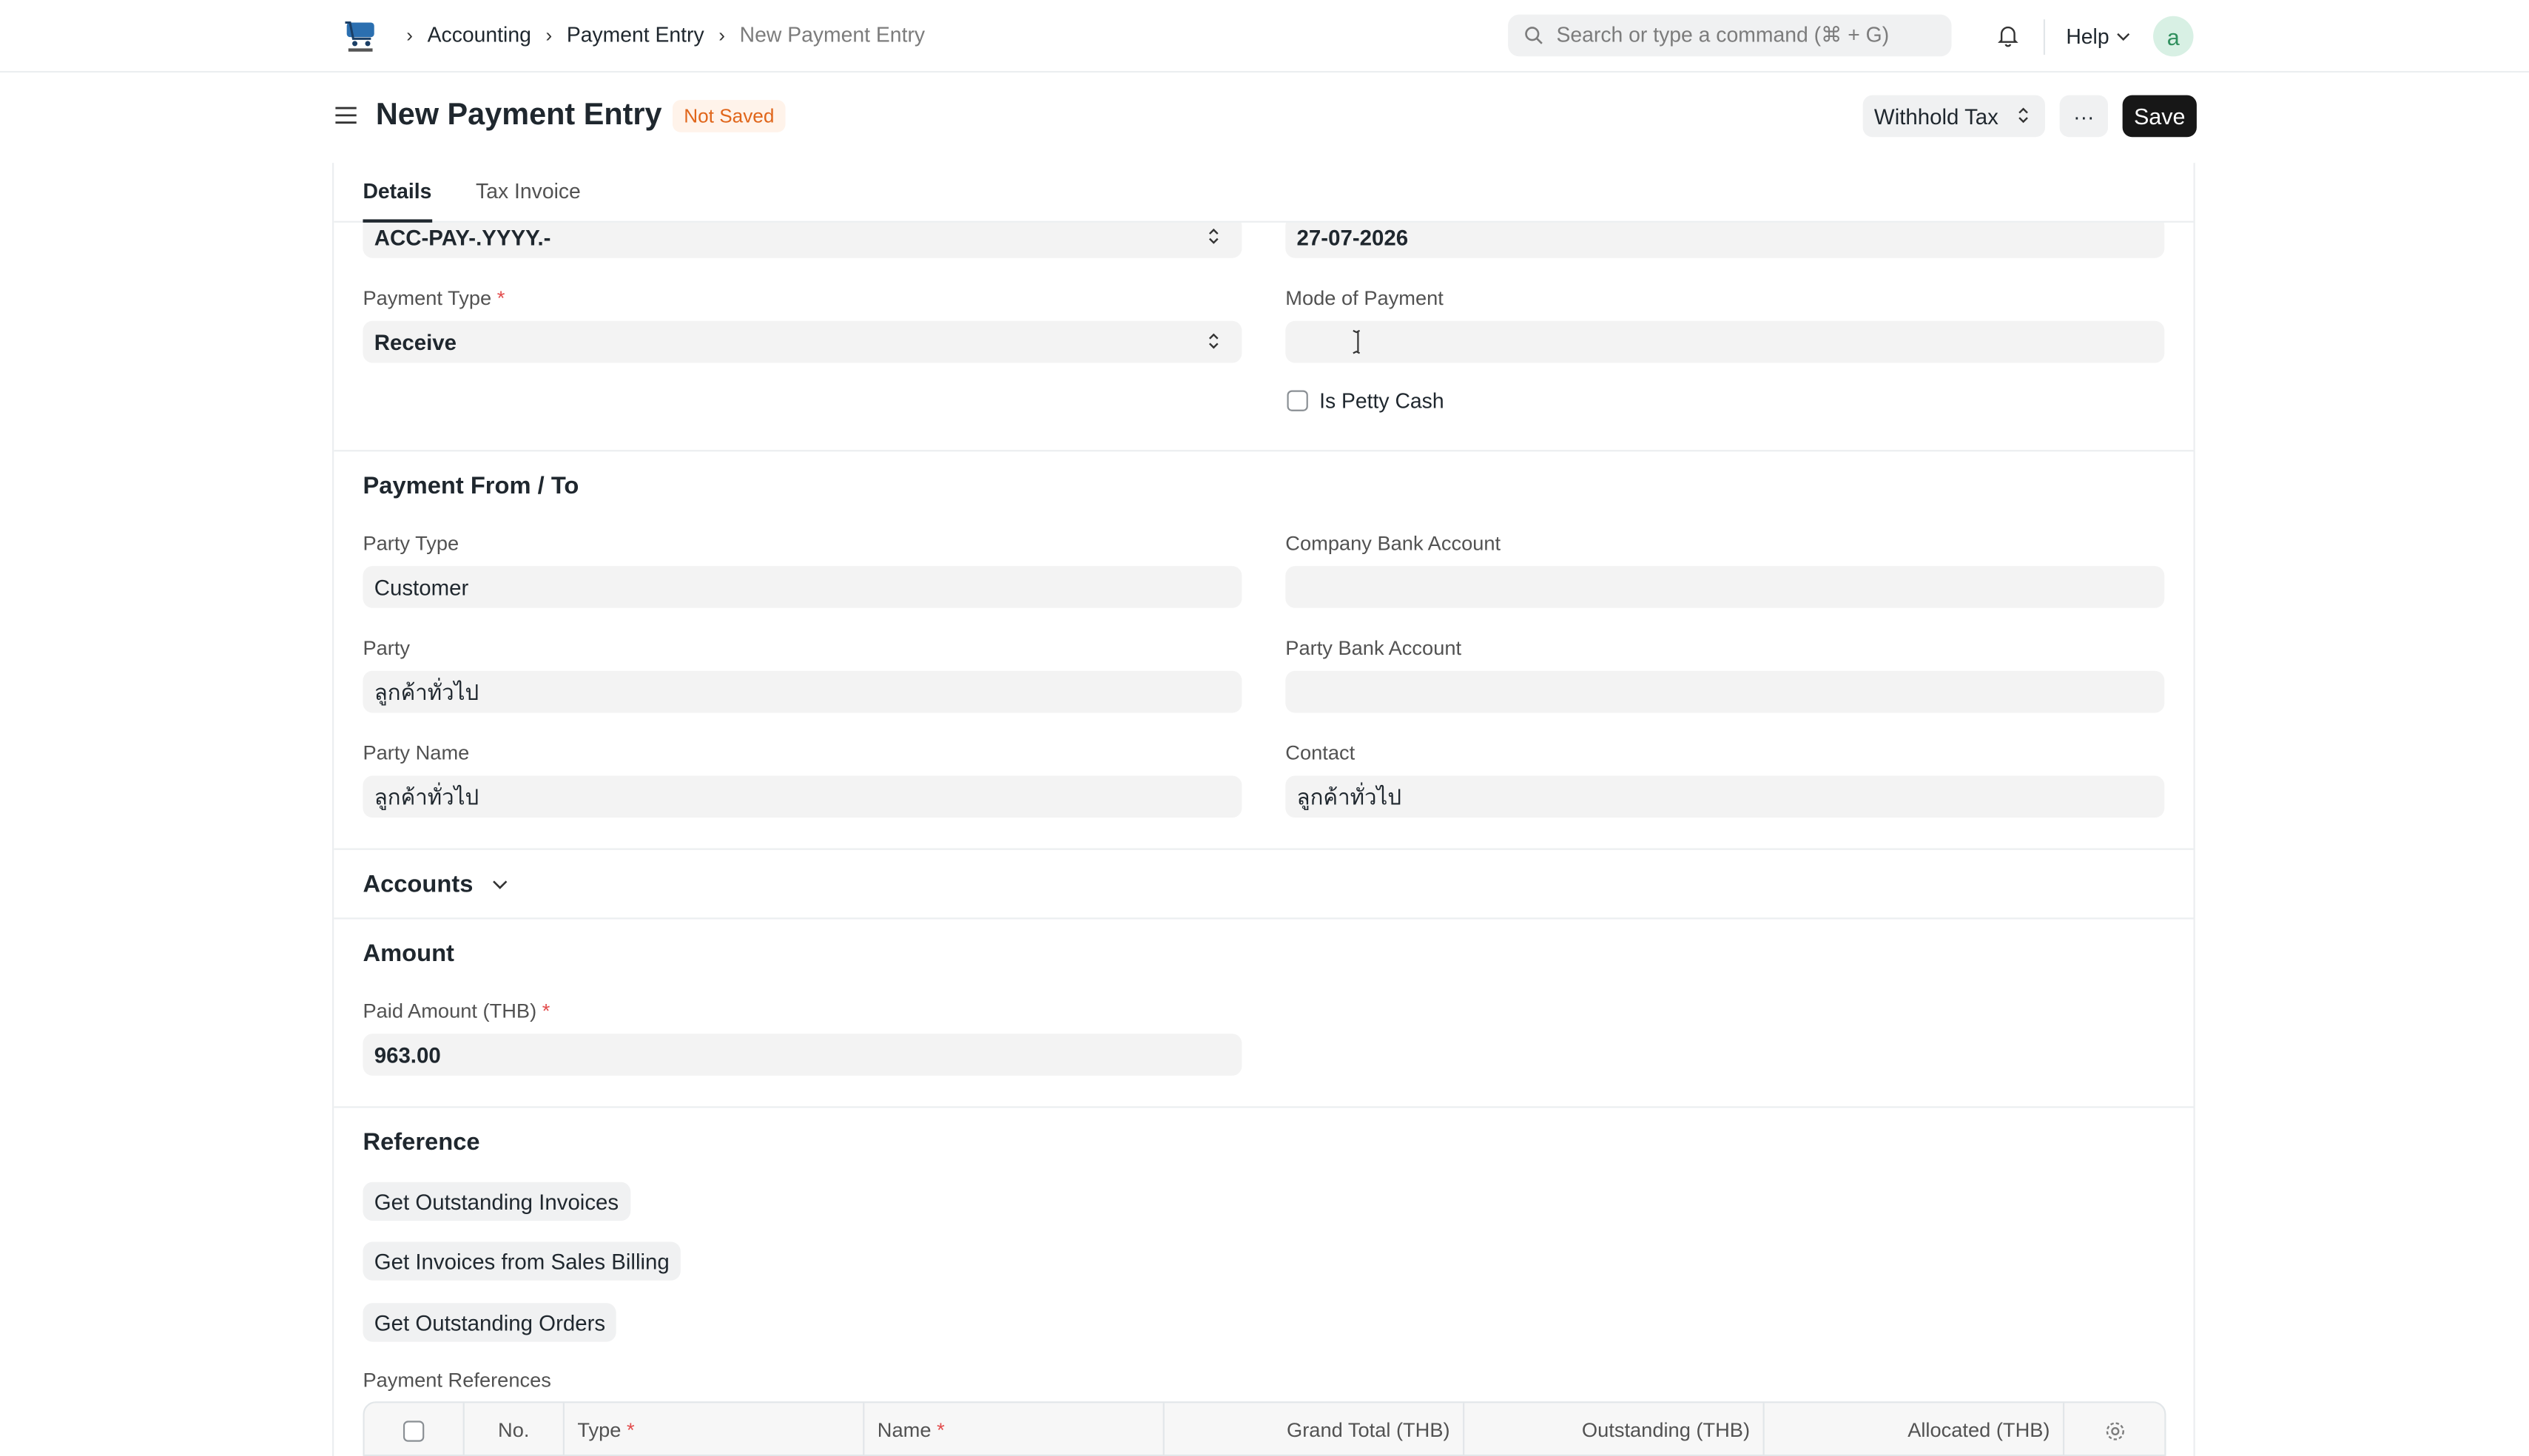 The height and width of the screenshot is (1456, 2529). What do you see at coordinates (2087, 37) in the screenshot?
I see `help-label: Help` at bounding box center [2087, 37].